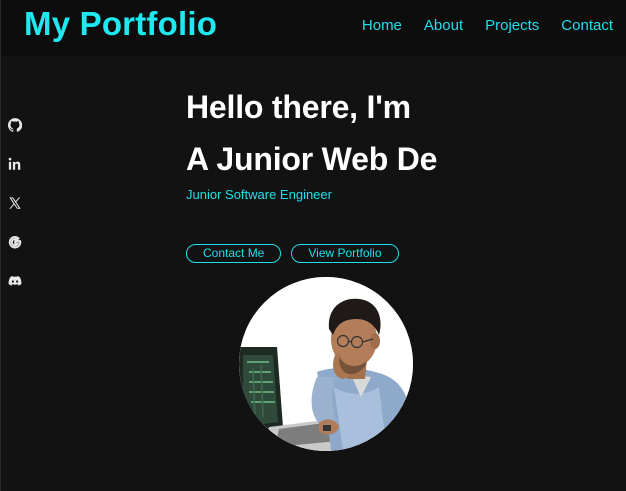 This screenshot has width=626, height=491. Describe the element at coordinates (15, 242) in the screenshot. I see `google-icon` at that location.